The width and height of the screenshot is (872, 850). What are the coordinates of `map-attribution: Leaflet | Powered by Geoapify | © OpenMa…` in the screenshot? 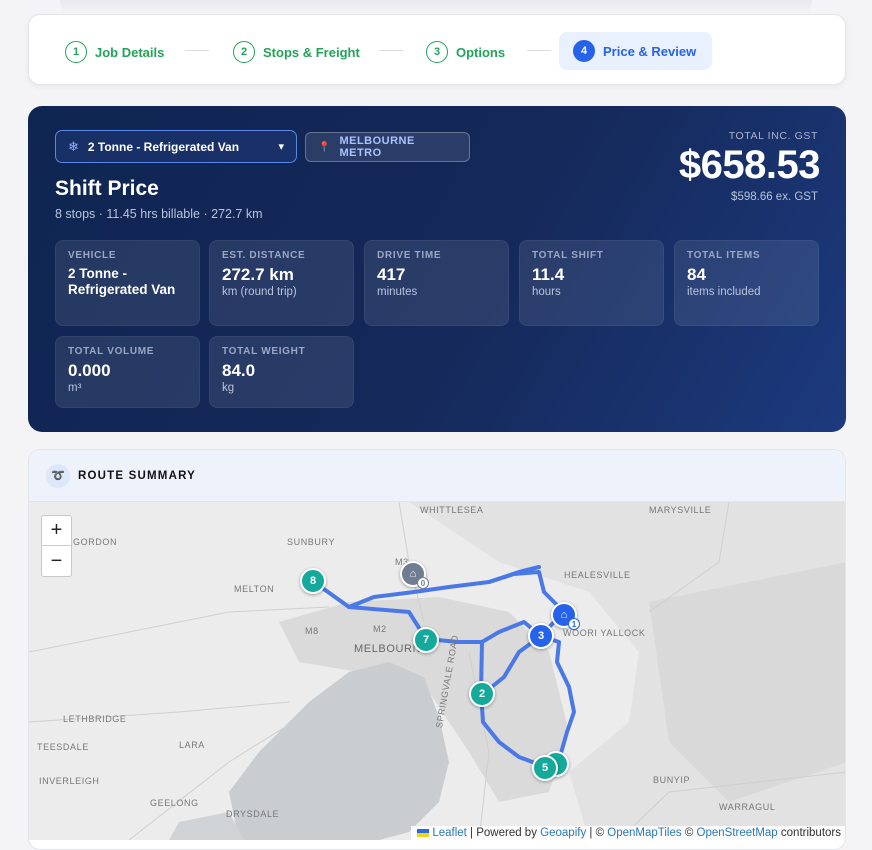 It's located at (628, 833).